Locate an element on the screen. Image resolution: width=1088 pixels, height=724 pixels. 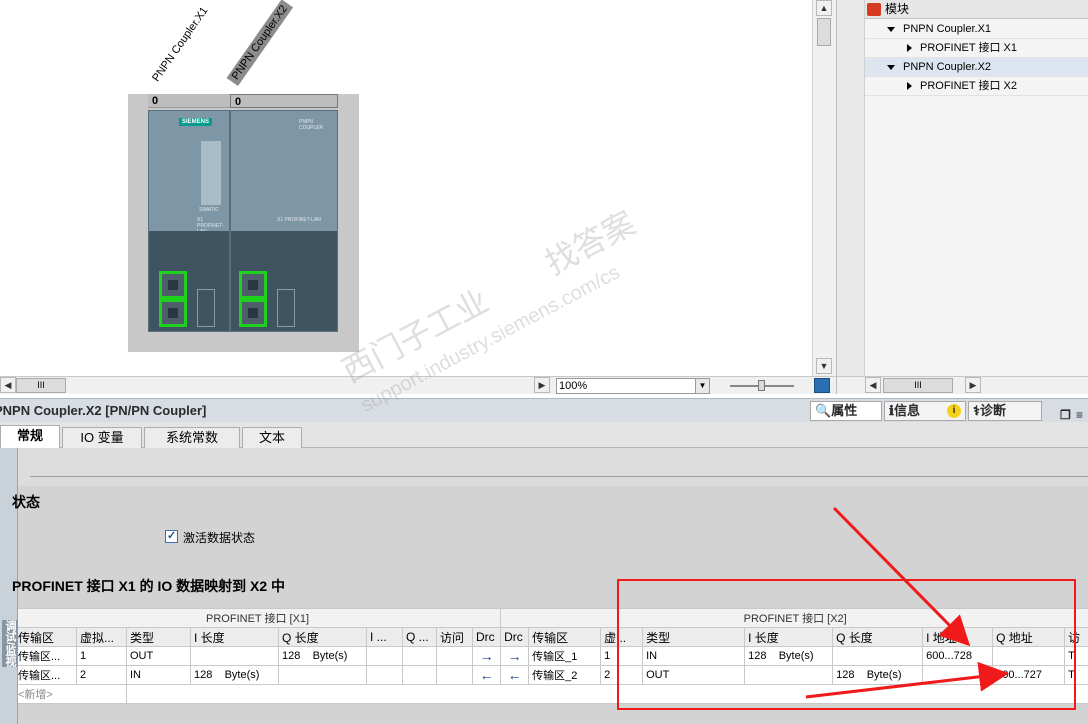
overview-row-label: PNPN Coupler.X1 is located at coordinates (947, 29).